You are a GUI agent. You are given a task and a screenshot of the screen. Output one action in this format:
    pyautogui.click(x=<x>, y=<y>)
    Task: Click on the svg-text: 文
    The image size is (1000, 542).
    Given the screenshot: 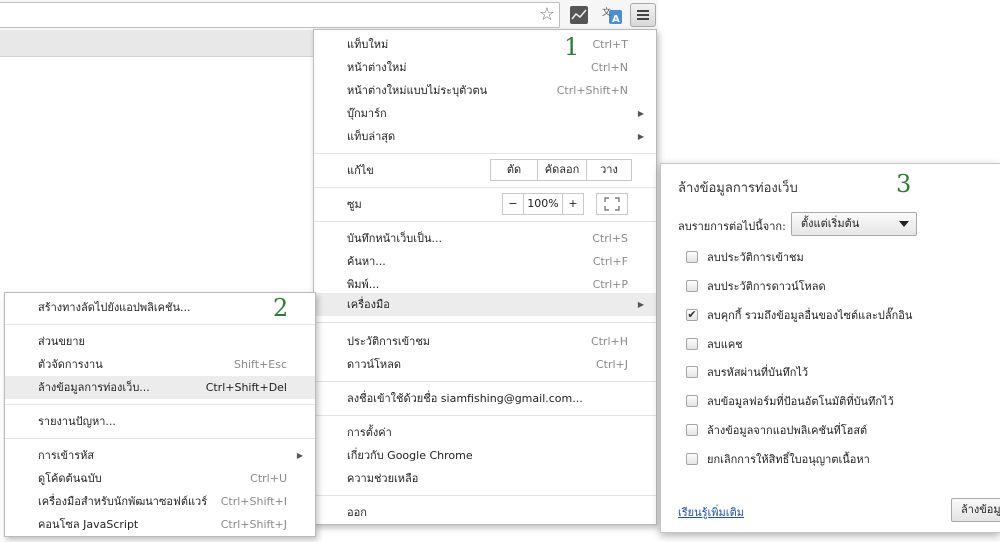 What is the action you would take?
    pyautogui.click(x=606, y=12)
    